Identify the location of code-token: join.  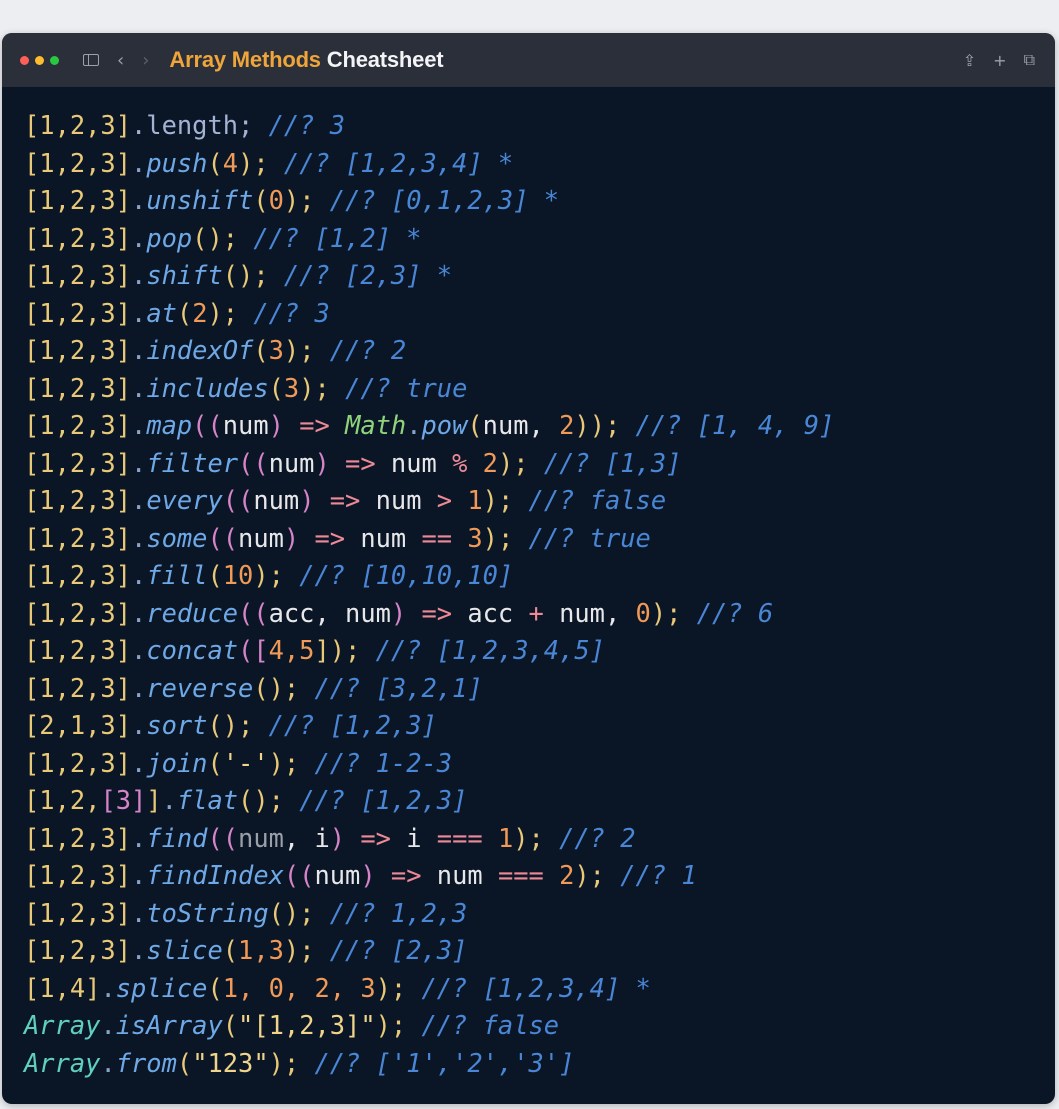
(177, 762).